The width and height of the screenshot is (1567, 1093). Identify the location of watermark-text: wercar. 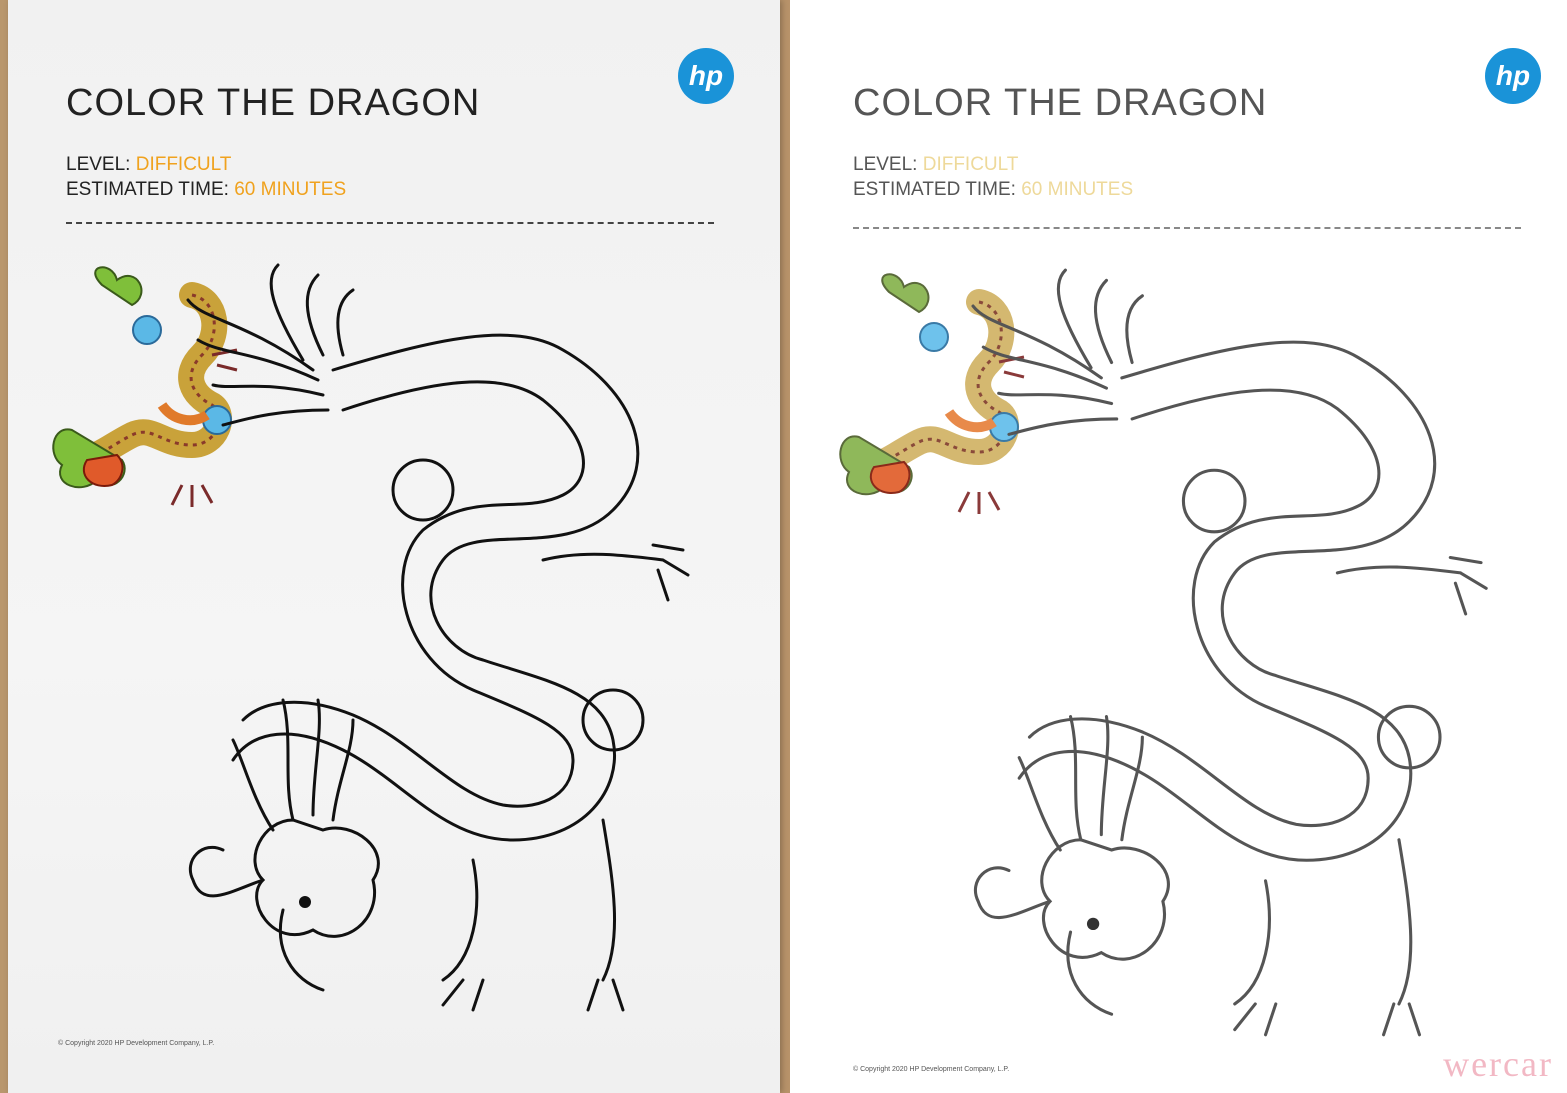
(1498, 1064).